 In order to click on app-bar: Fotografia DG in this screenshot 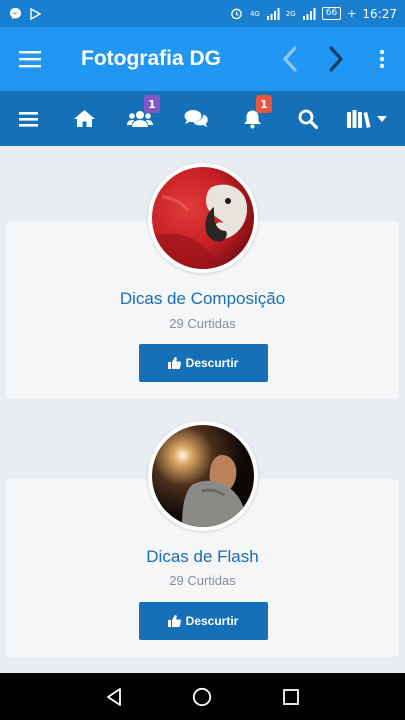, I will do `click(202, 59)`.